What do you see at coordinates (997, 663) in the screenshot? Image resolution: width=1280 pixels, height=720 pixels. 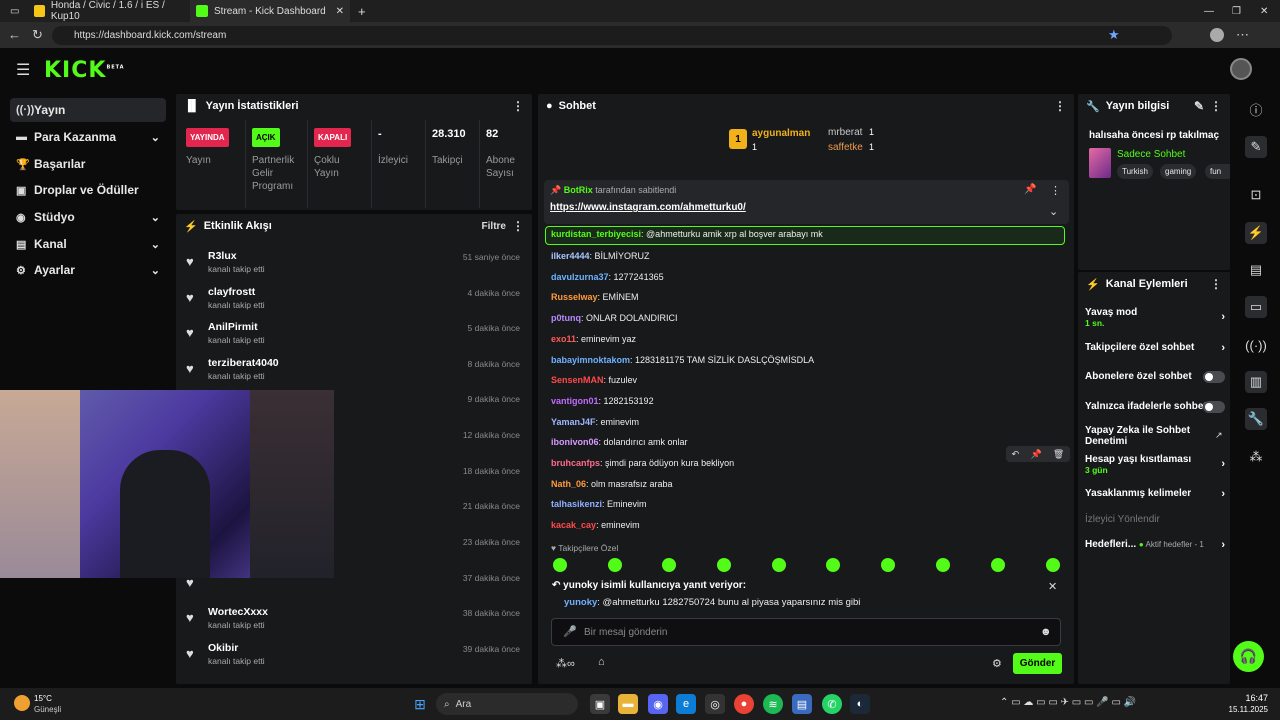 I see `chat-settings-icon: ⚙` at bounding box center [997, 663].